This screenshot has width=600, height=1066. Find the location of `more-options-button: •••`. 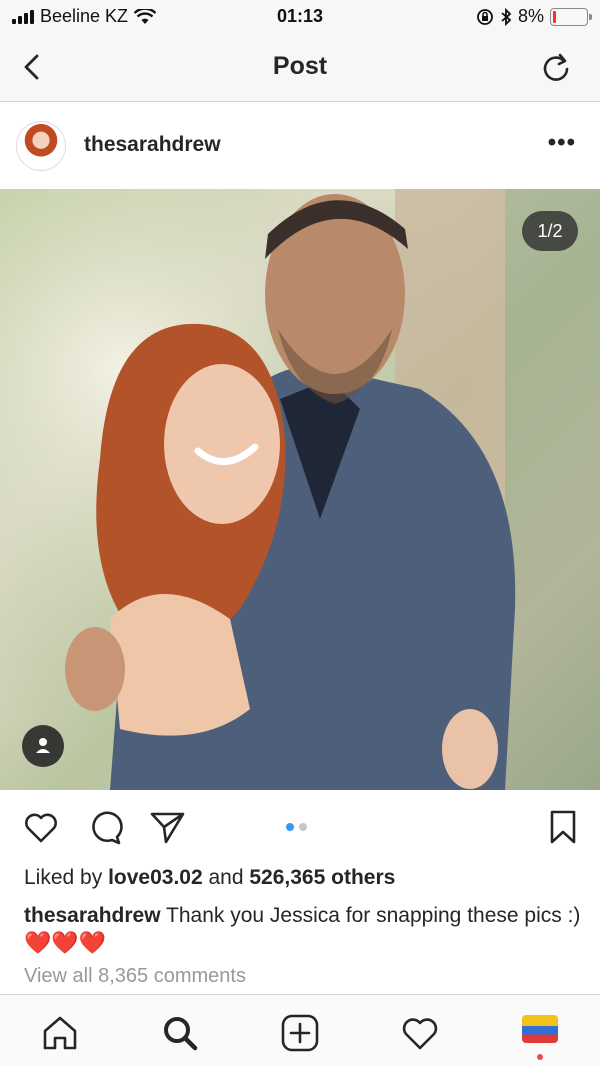

more-options-button: ••• is located at coordinates (562, 143).